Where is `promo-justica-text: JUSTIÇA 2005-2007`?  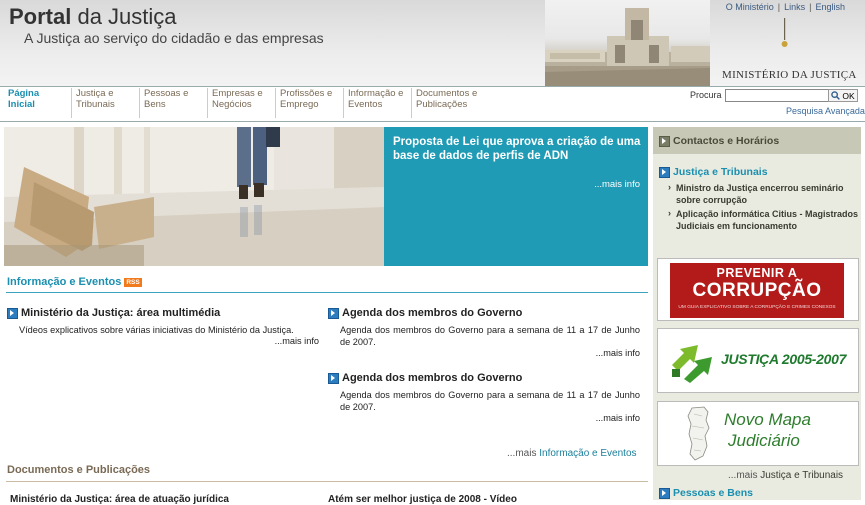
promo-justica-text: JUSTIÇA 2005-2007 is located at coordinates (784, 359).